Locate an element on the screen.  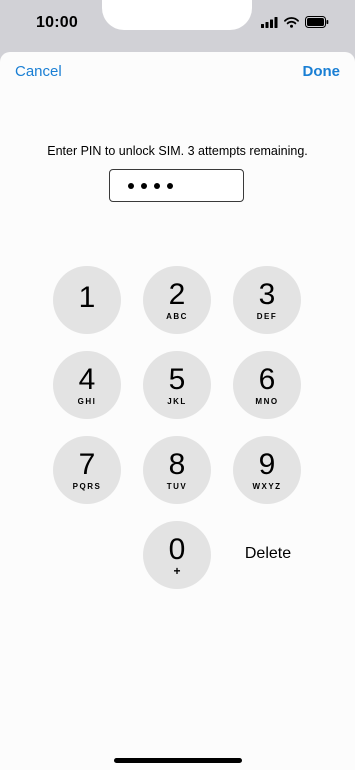
status-bar: 10:00 is located at coordinates (177, 24).